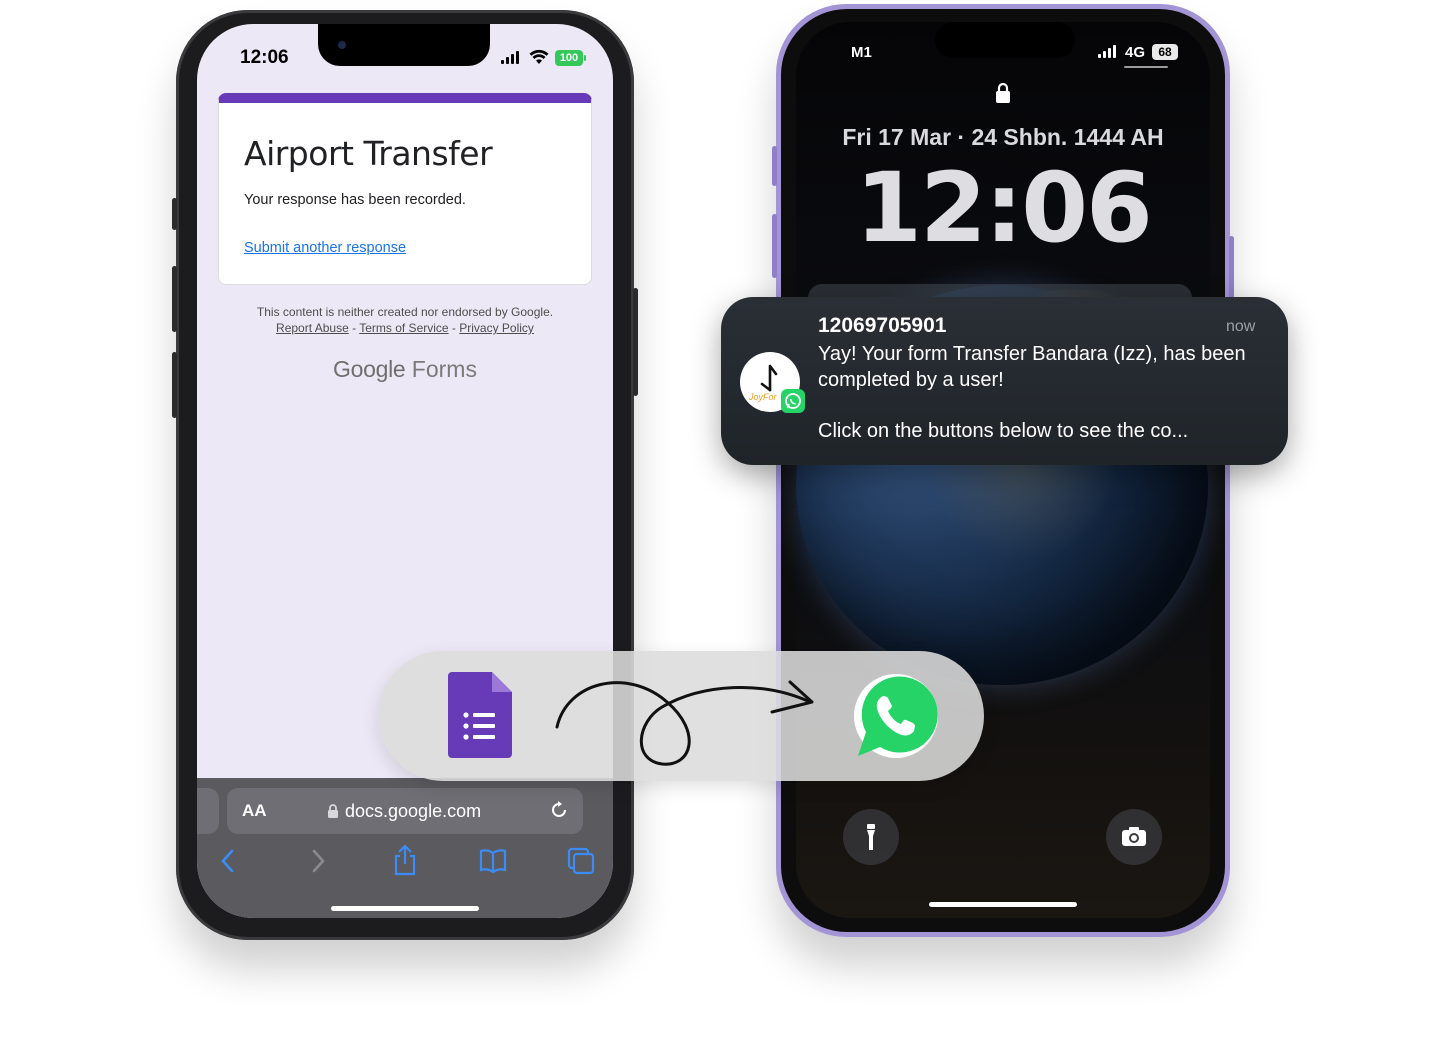 The height and width of the screenshot is (1038, 1449). What do you see at coordinates (882, 325) in the screenshot?
I see `notification-sender: 12069705901` at bounding box center [882, 325].